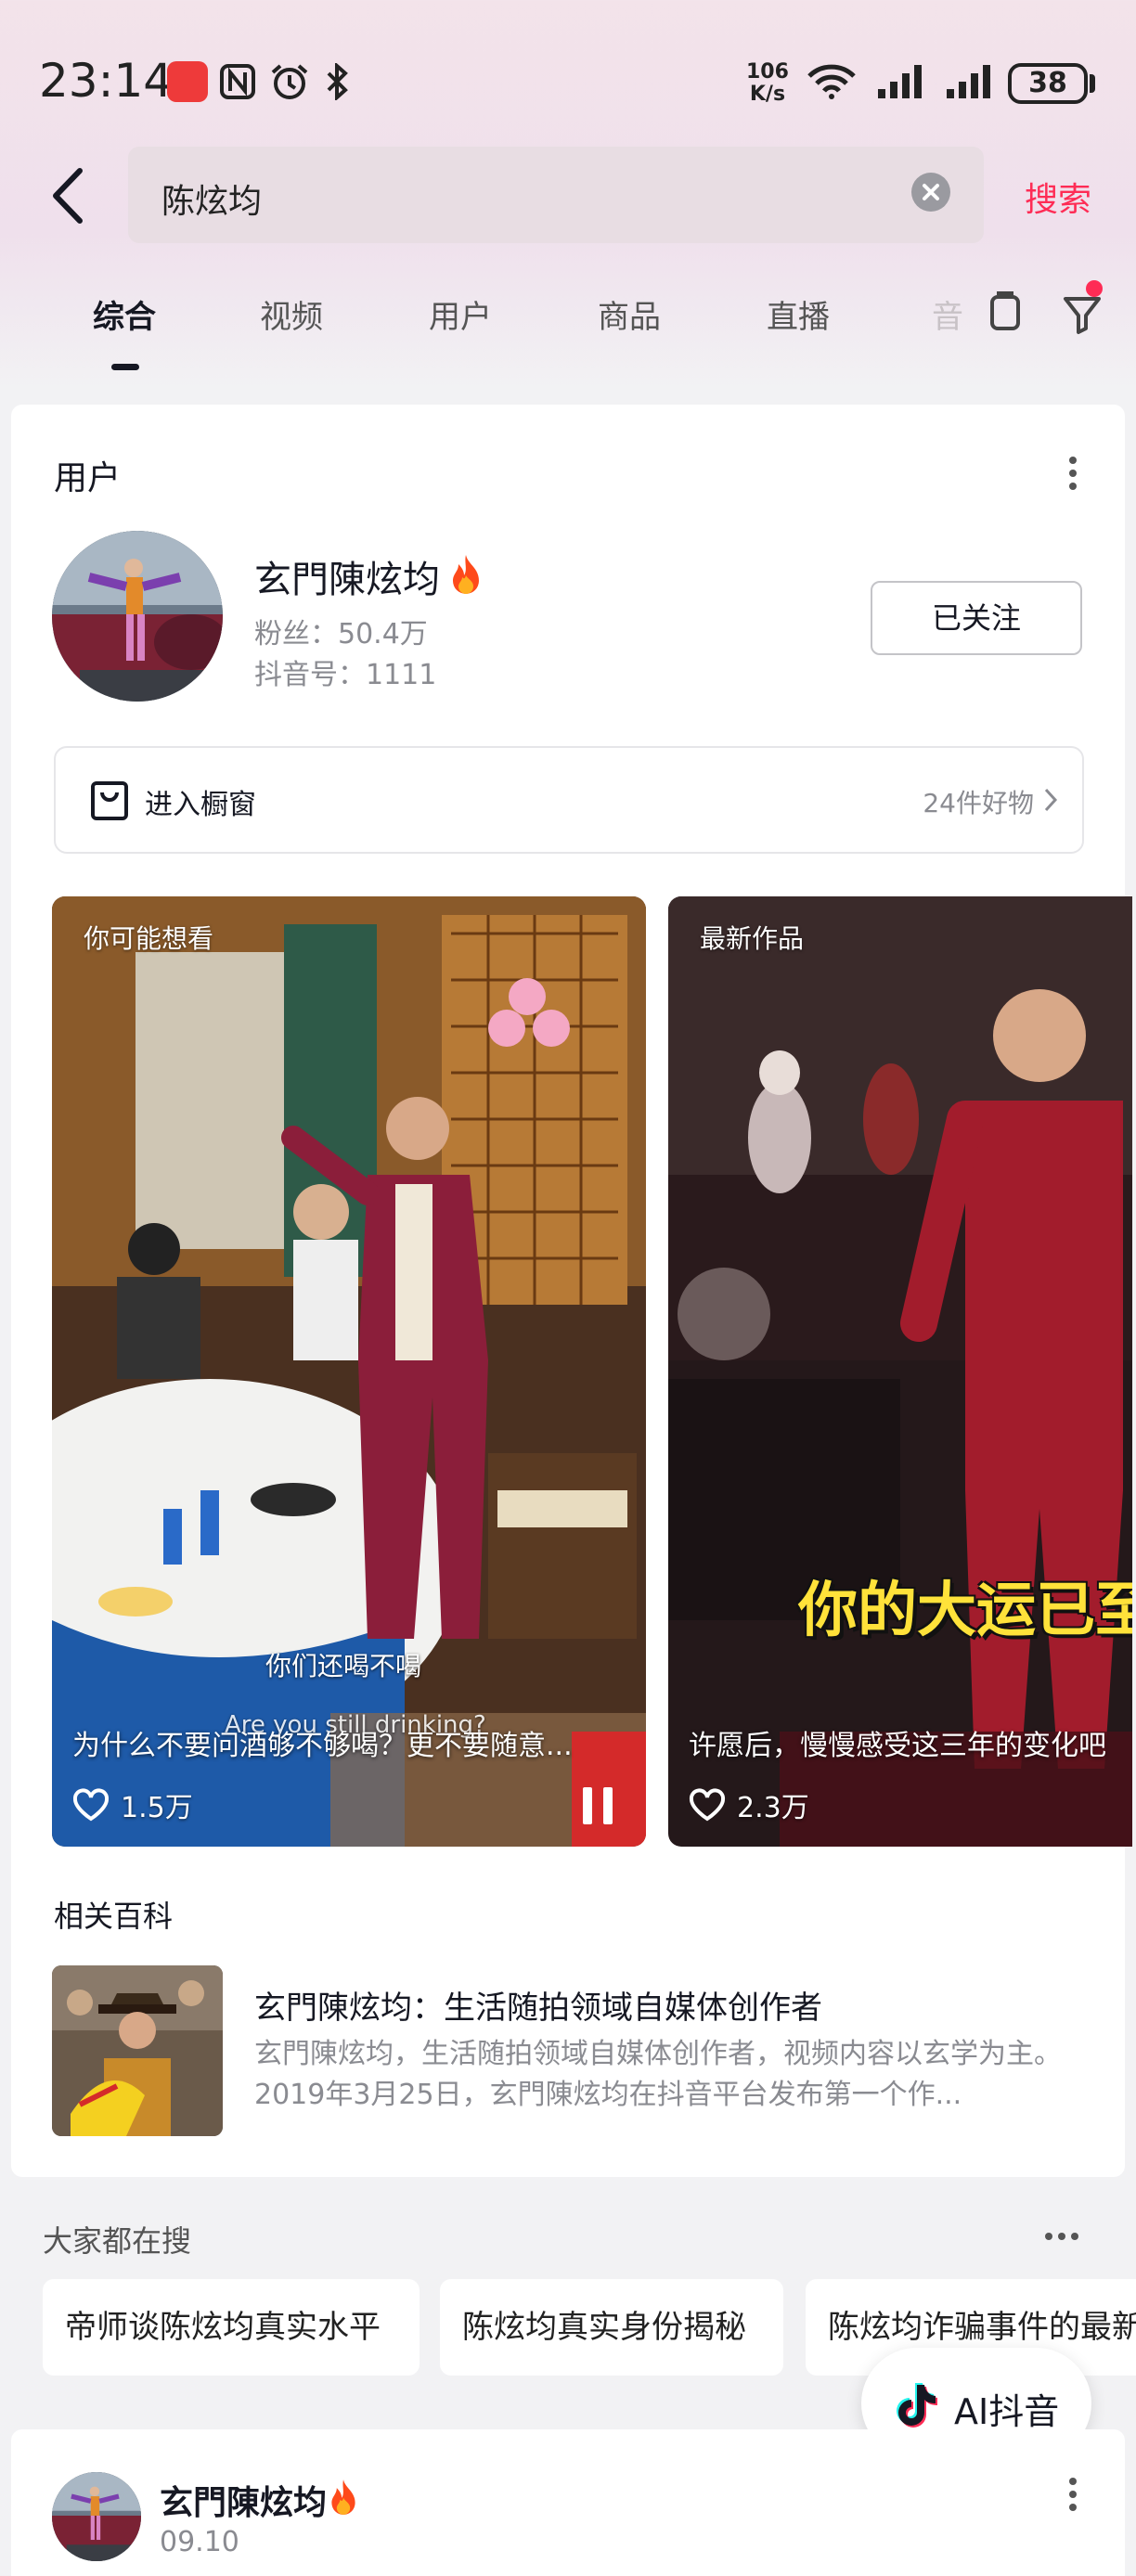 Image resolution: width=1136 pixels, height=2576 pixels. I want to click on tab-users: 用户, so click(460, 314).